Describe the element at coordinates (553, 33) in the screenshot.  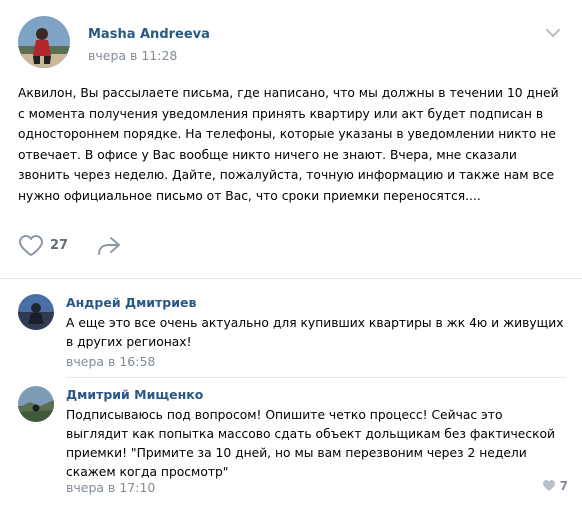
I see `chevron-down-icon` at that location.